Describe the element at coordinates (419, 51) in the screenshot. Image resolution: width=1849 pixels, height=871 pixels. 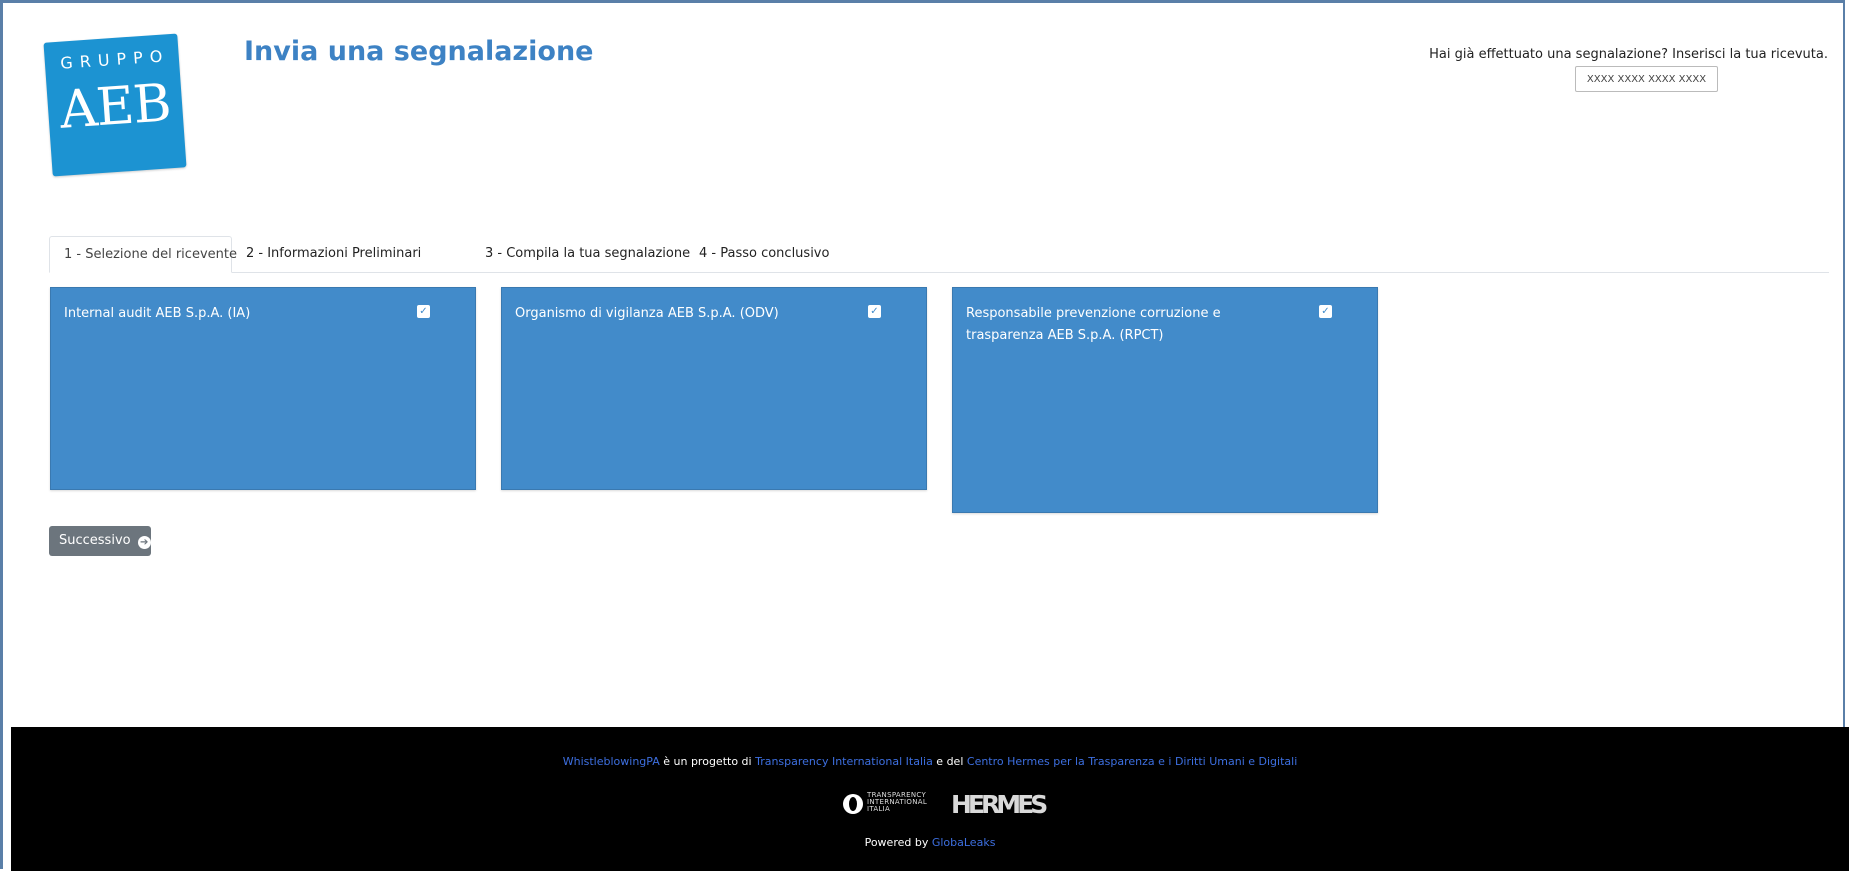
I see `page-title: Invia una segnalazione` at that location.